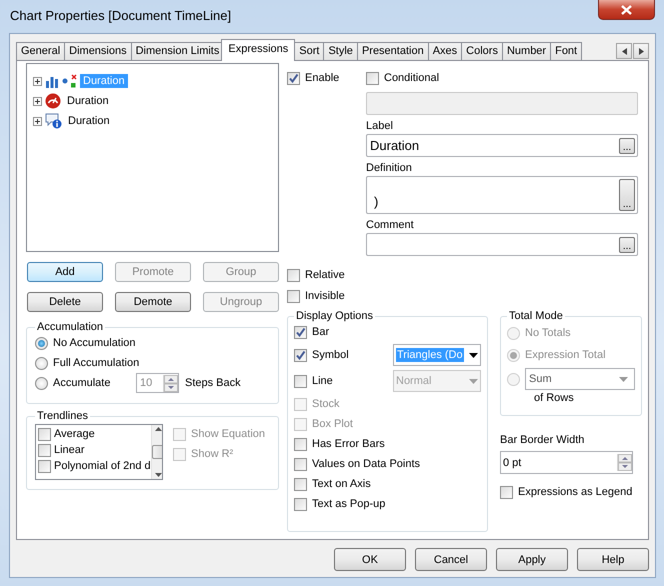 The width and height of the screenshot is (664, 586). I want to click on dialog-button: OK, so click(370, 559).